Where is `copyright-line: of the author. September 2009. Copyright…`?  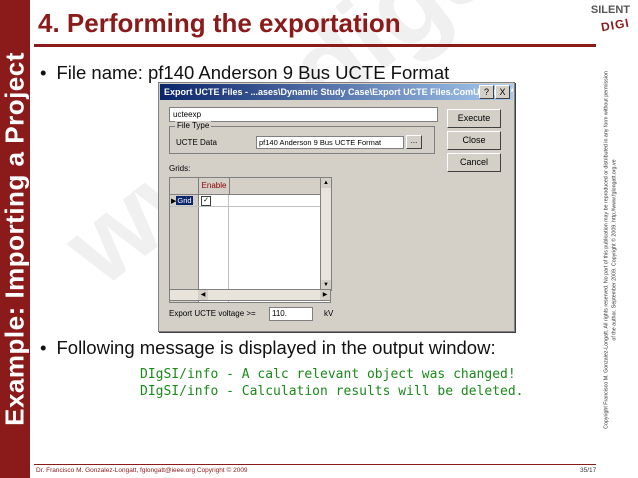
copyright-line: of the author. September 2009. Copyright… is located at coordinates (614, 250).